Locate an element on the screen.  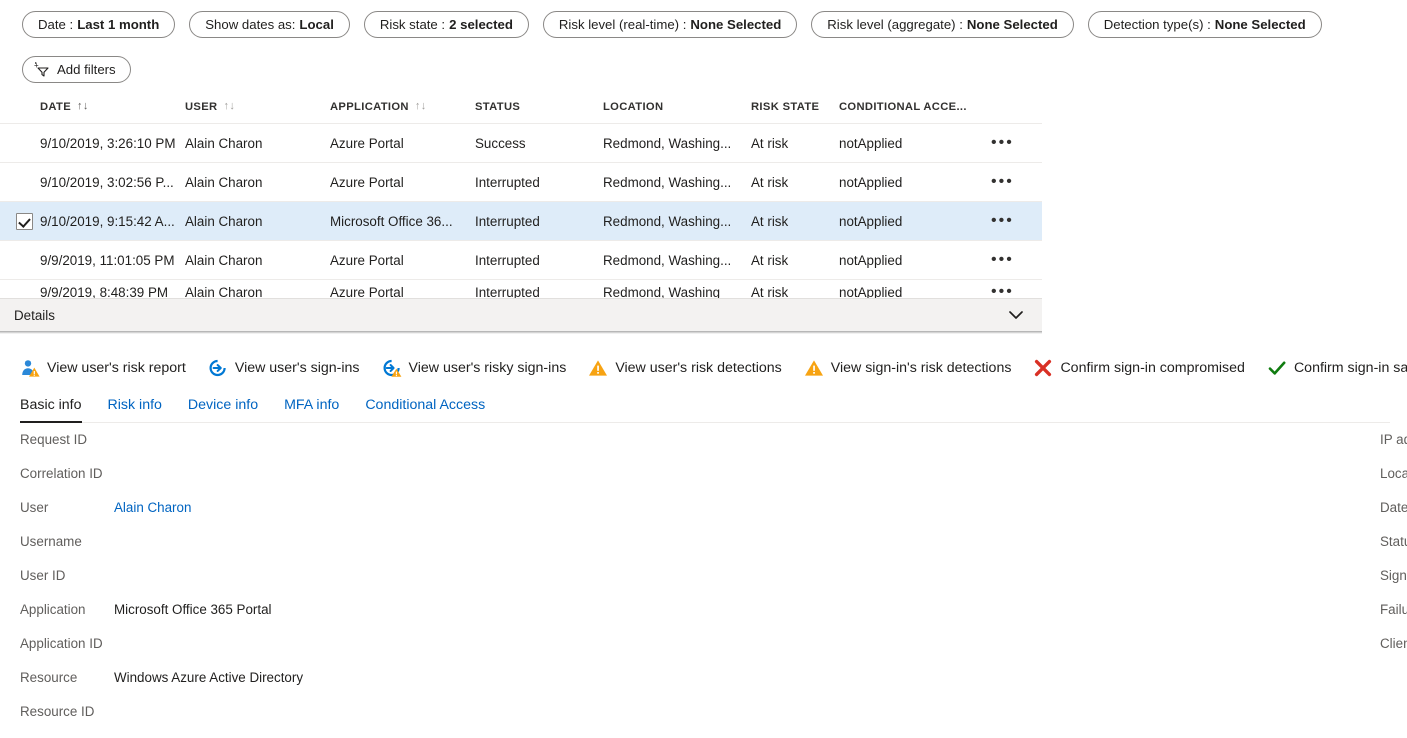
tab-risk-info: Risk info is located at coordinates (135, 410).